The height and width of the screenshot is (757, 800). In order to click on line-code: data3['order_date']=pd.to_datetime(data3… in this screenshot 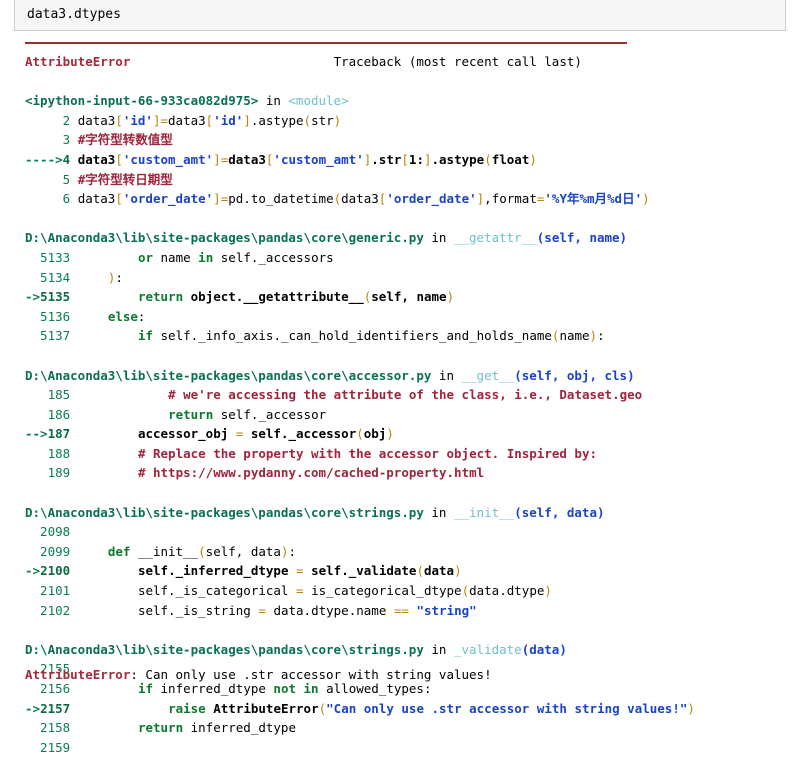, I will do `click(363, 199)`.